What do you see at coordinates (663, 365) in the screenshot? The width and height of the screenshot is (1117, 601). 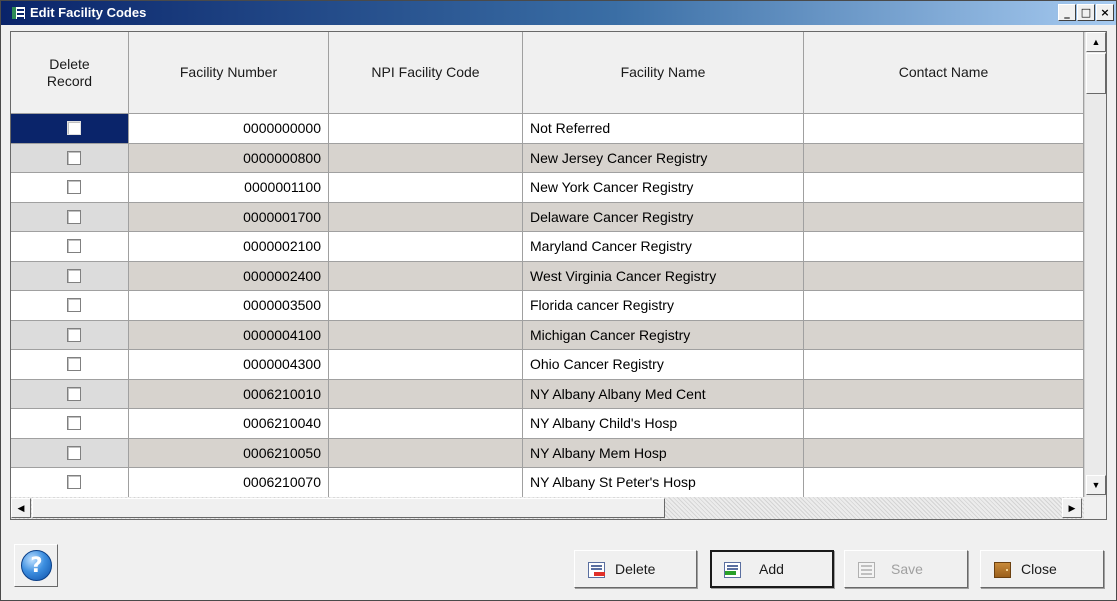 I see `facility-name-cell: Ohio Cancer Registry` at bounding box center [663, 365].